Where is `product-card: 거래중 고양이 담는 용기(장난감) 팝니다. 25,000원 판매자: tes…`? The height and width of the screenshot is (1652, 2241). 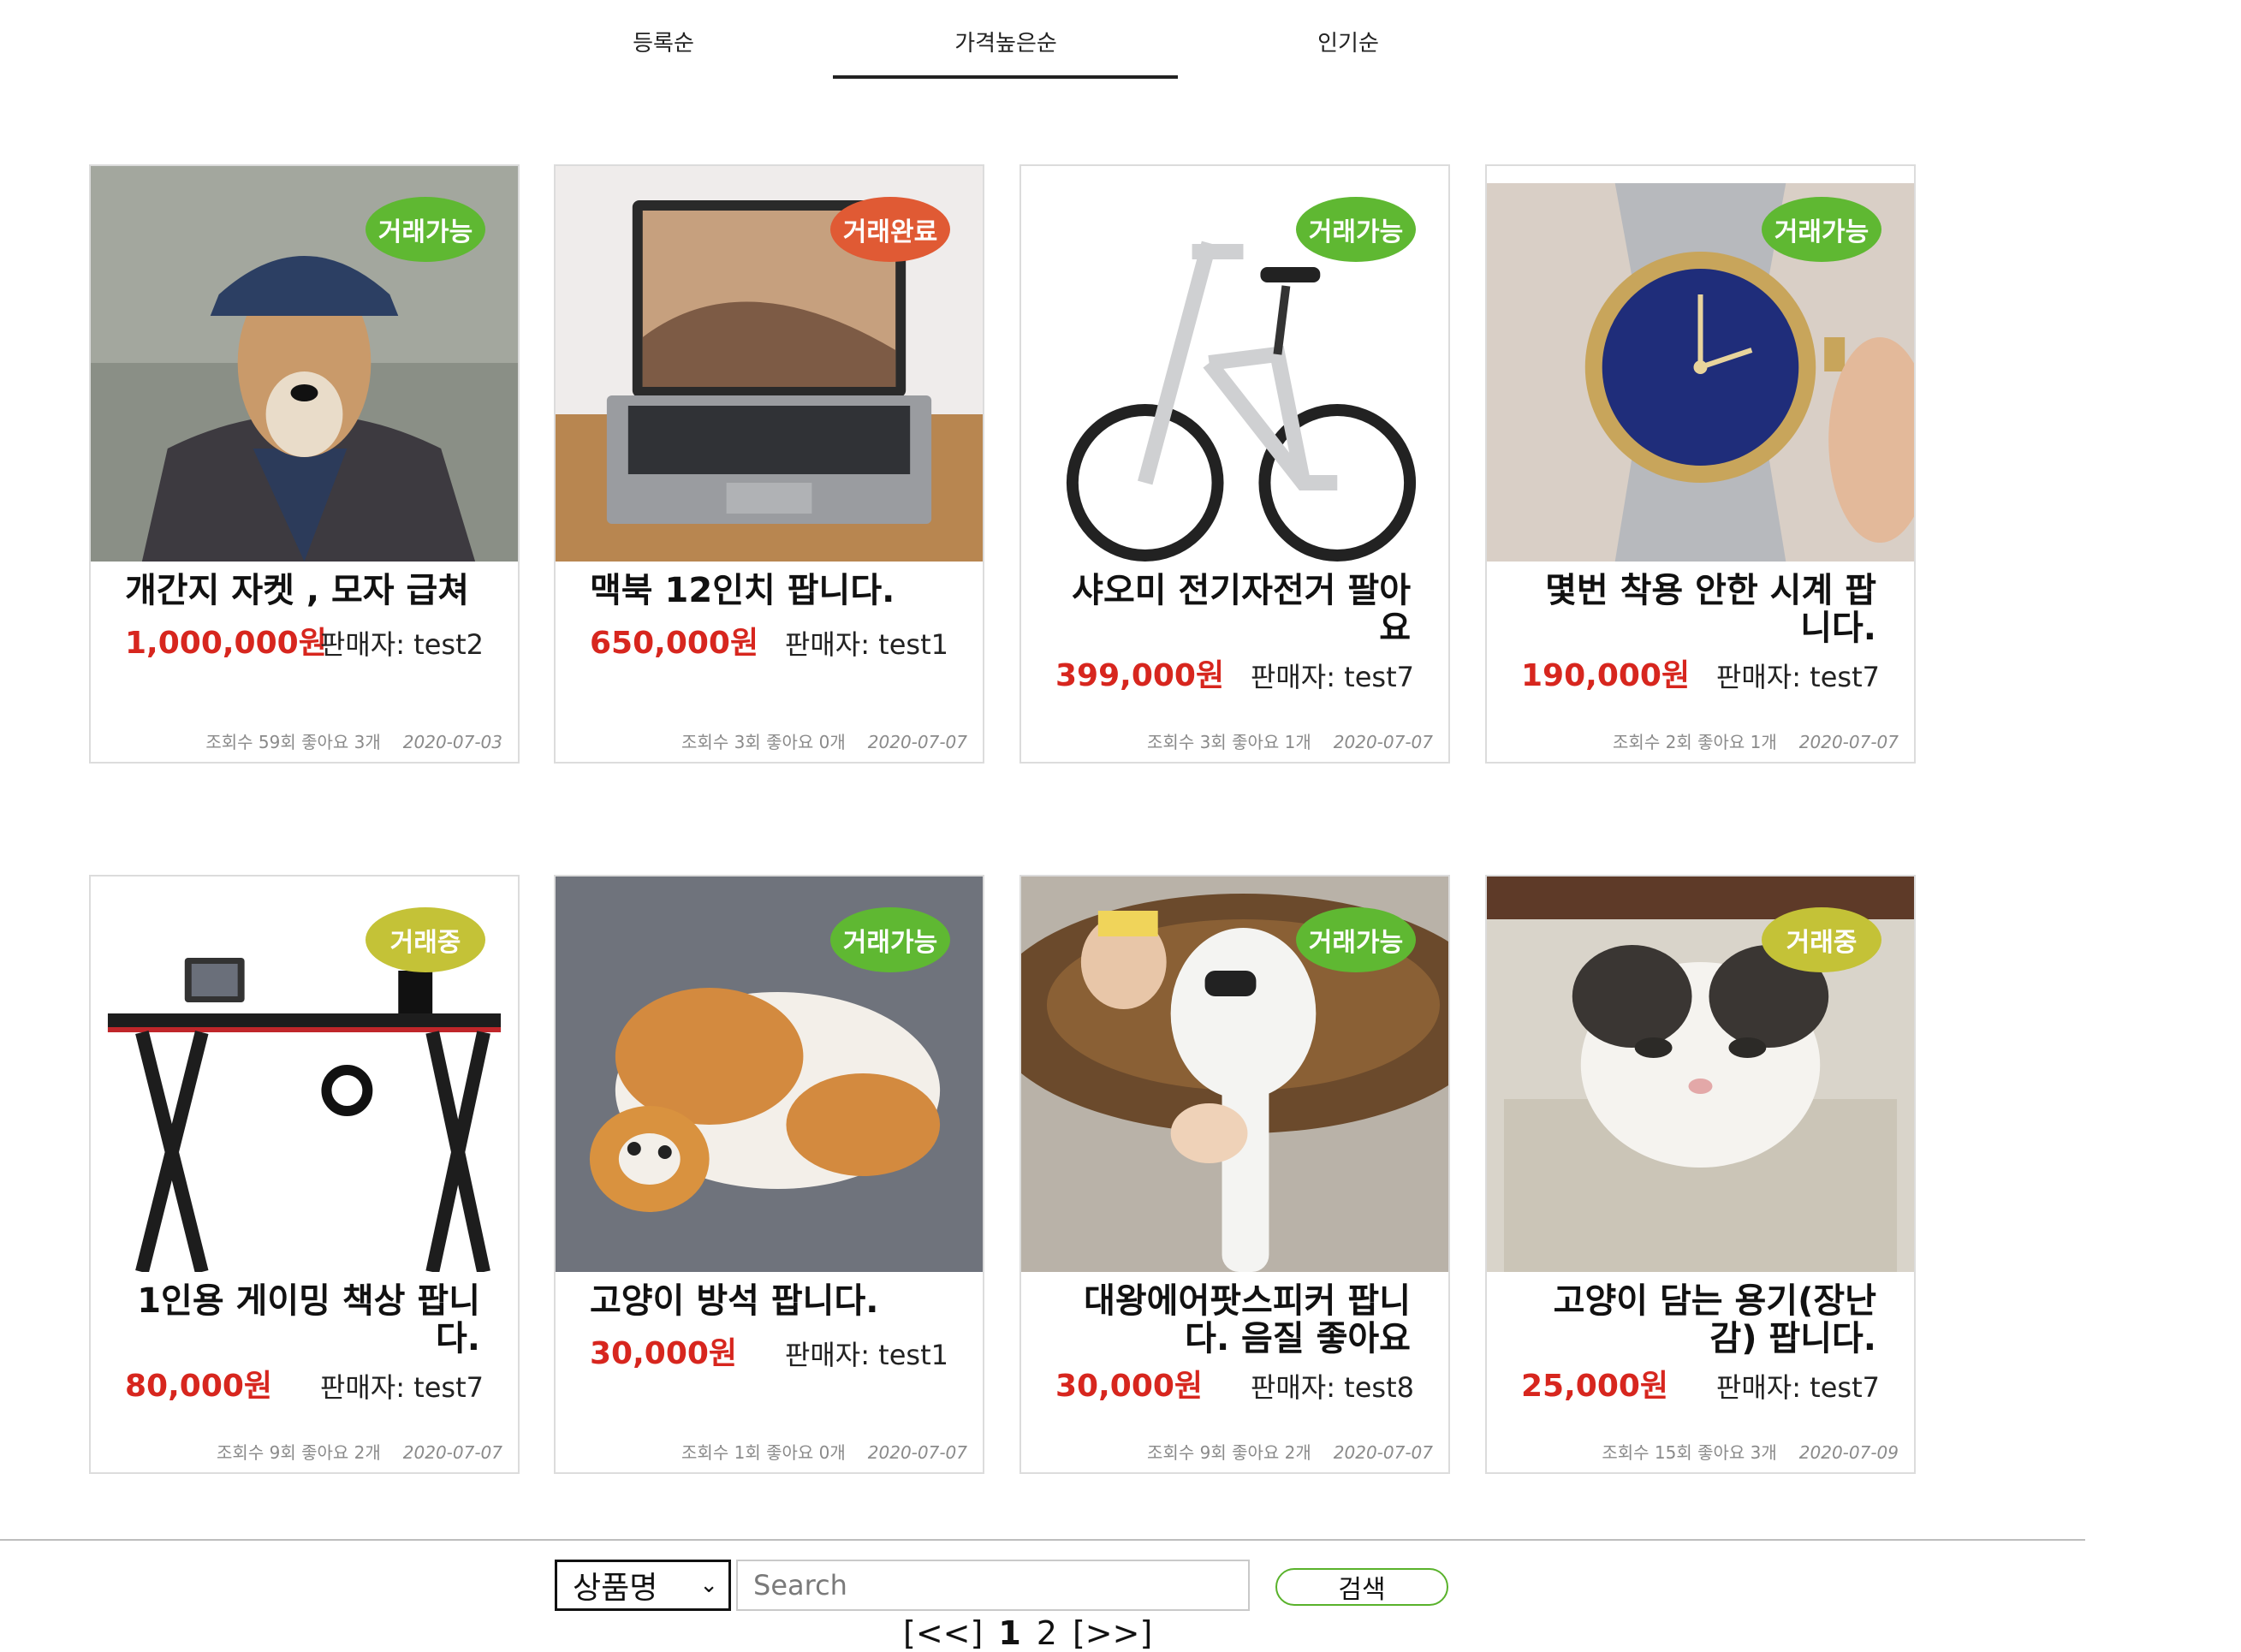 product-card: 거래중 고양이 담는 용기(장난감) 팝니다. 25,000원 판매자: tes… is located at coordinates (1700, 1174).